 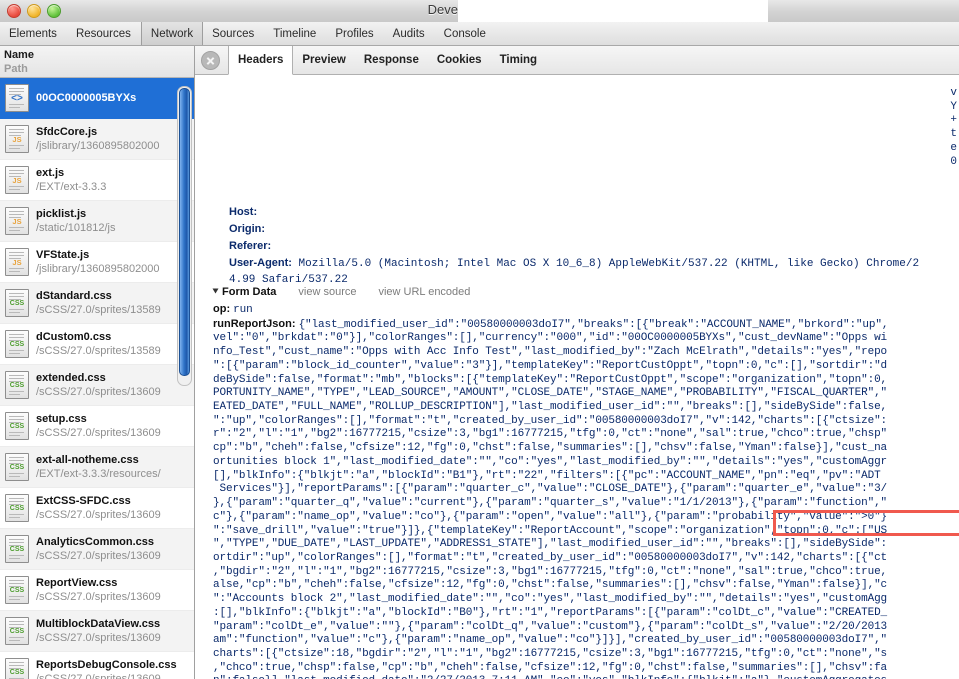 What do you see at coordinates (260, 263) in the screenshot?
I see `request-header-name: User-Agent:` at bounding box center [260, 263].